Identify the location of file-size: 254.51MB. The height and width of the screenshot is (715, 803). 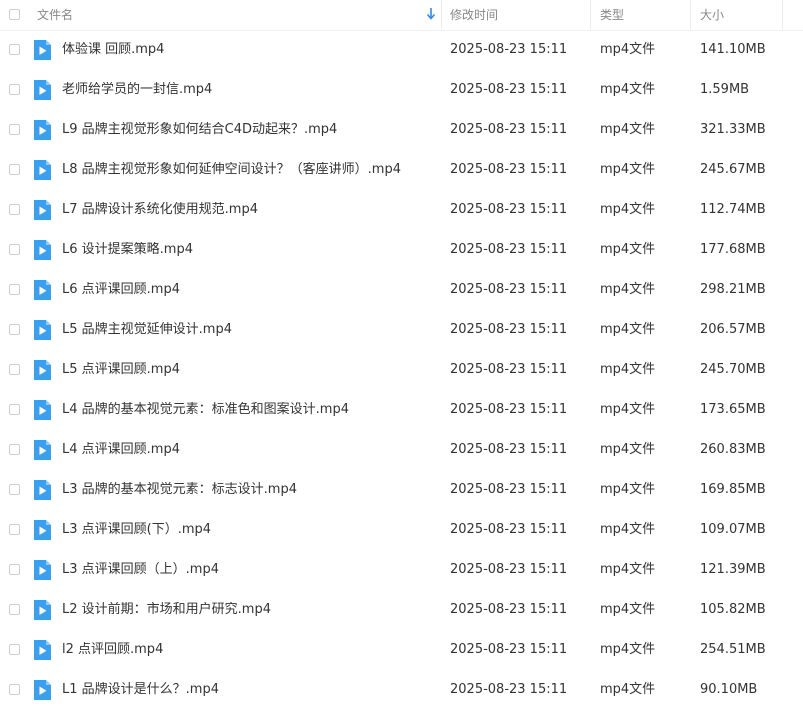
(733, 649).